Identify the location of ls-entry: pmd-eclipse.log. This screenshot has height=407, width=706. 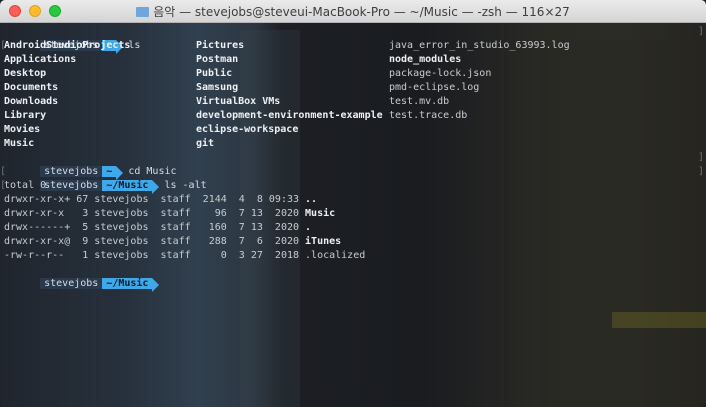
(434, 87).